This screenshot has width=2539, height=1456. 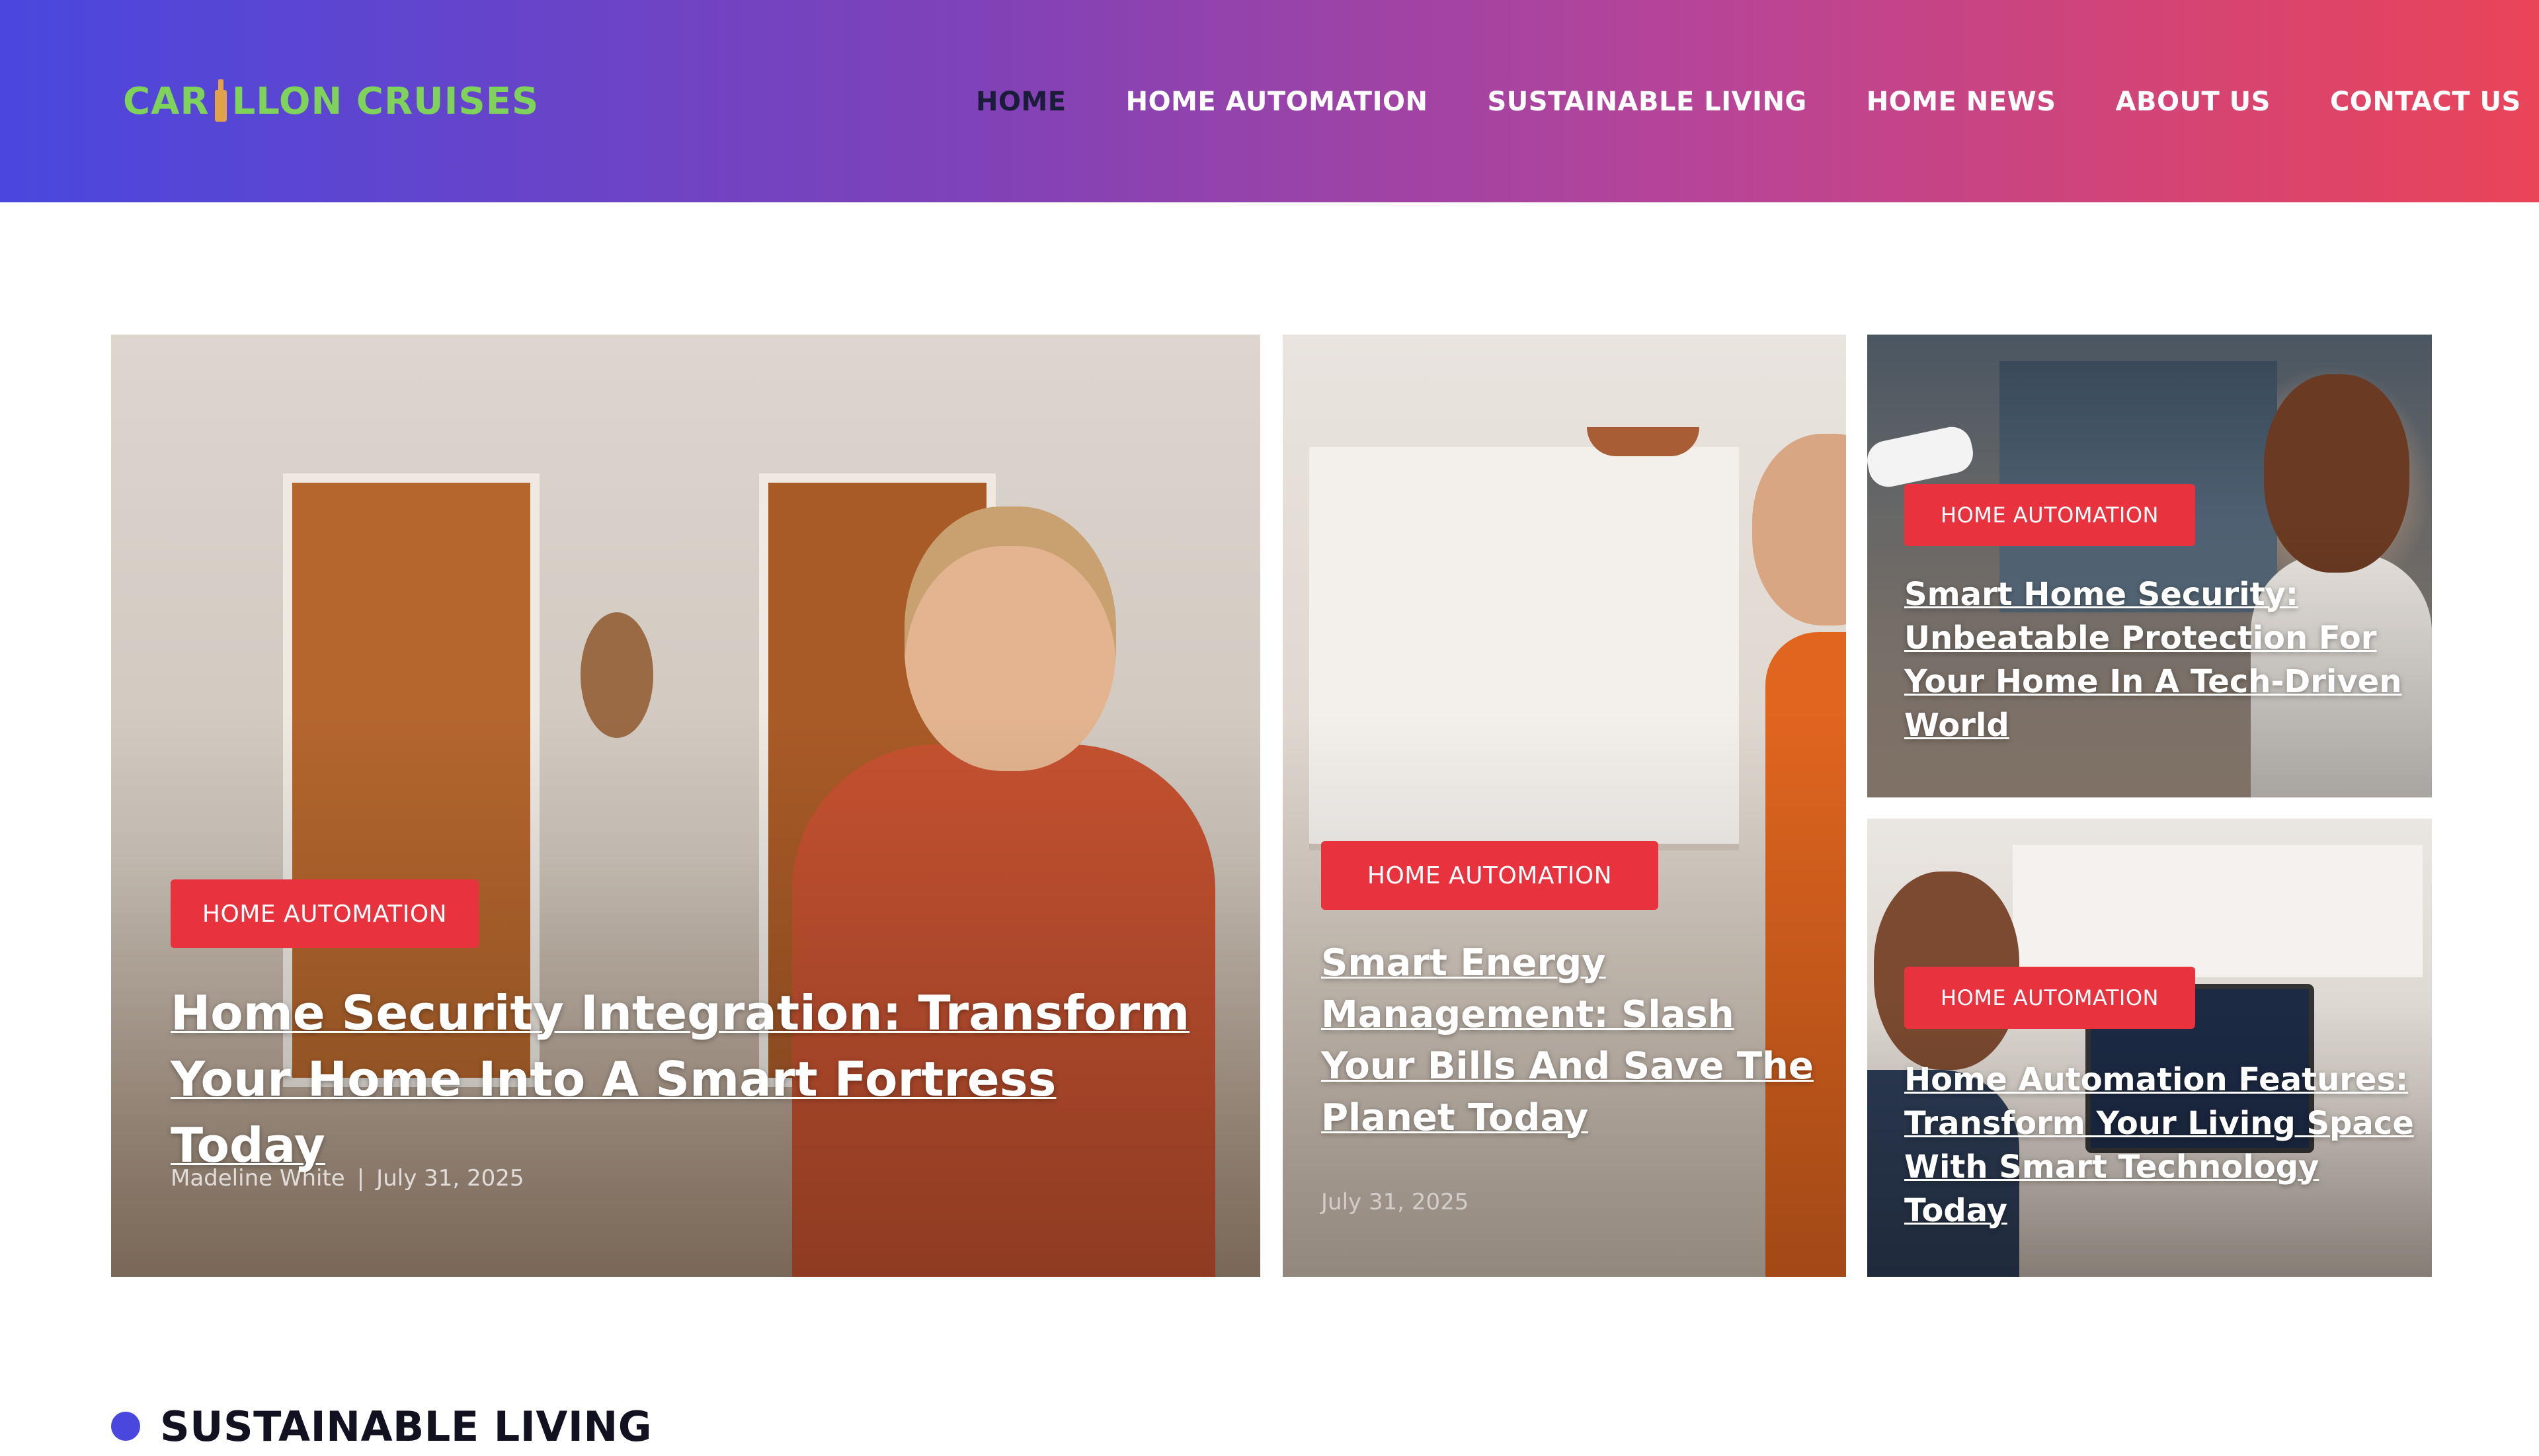 I want to click on site-logo: CAR LLON CRUISES, so click(x=331, y=101).